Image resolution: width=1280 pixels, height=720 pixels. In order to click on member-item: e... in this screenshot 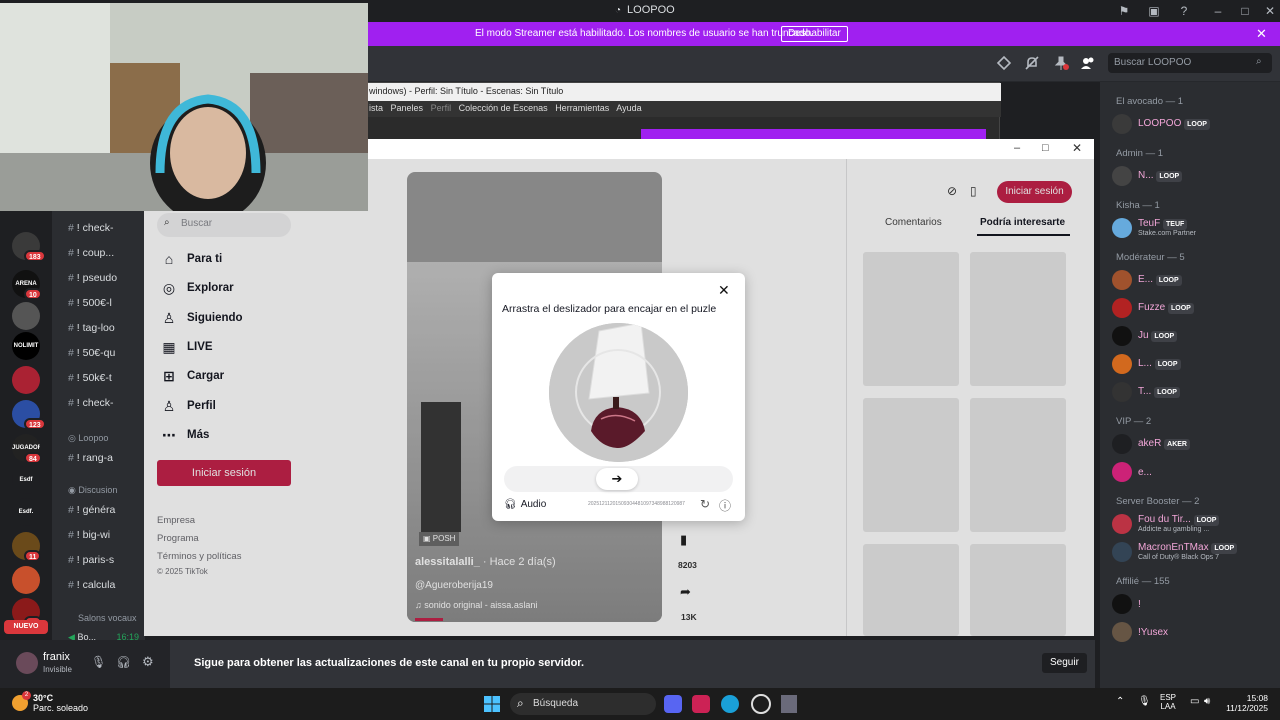, I will do `click(1194, 472)`.